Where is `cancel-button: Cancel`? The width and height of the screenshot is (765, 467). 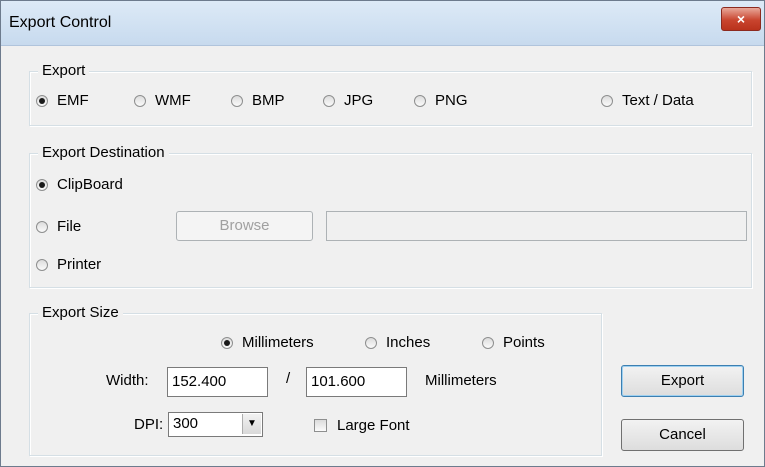 cancel-button: Cancel is located at coordinates (682, 435).